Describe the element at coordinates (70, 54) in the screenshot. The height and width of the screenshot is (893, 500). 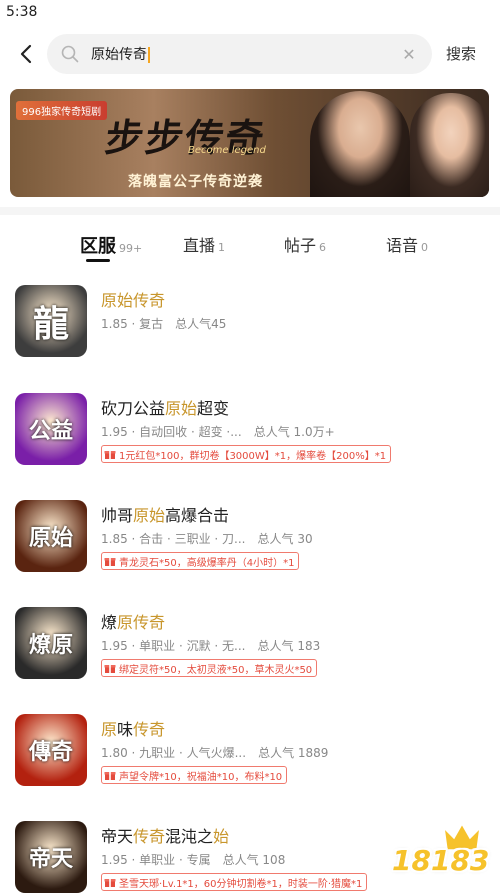
I see `search-icon` at that location.